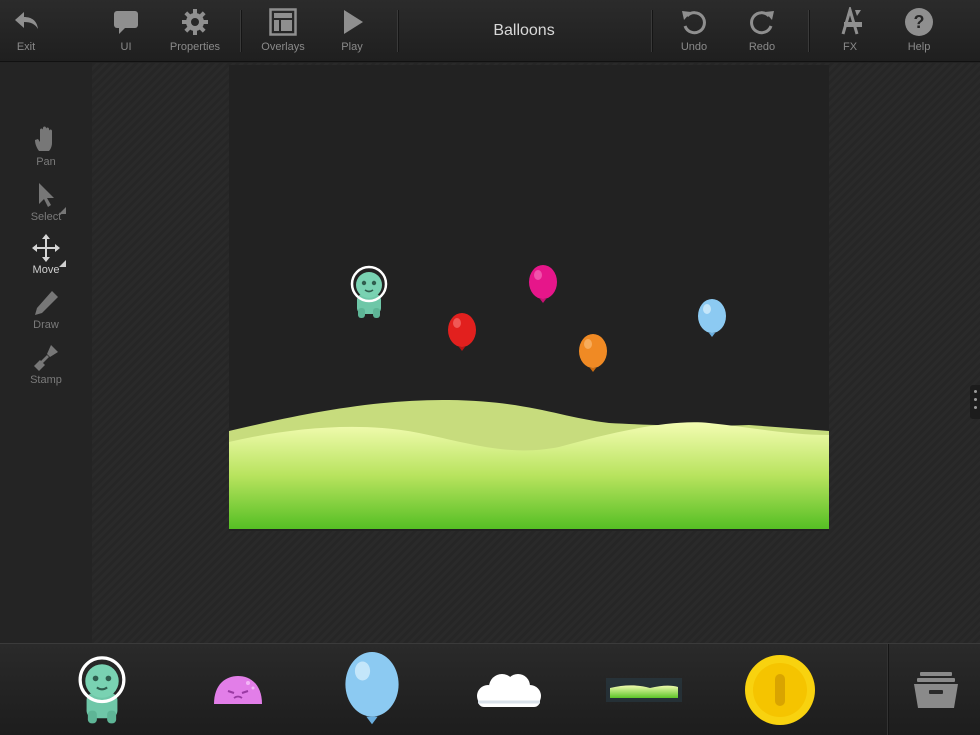 The width and height of the screenshot is (980, 735). I want to click on archive-drawer-icon, so click(936, 690).